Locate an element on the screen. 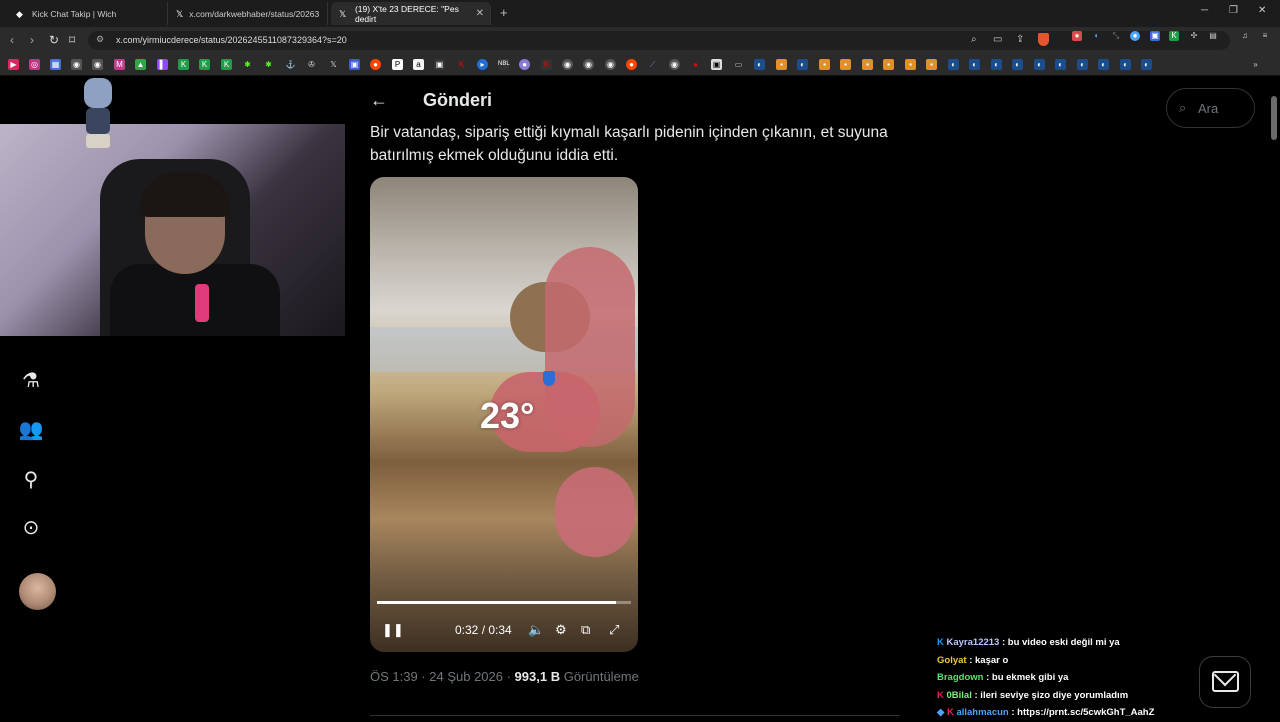  site-info-icon: ⚙ is located at coordinates (100, 39).